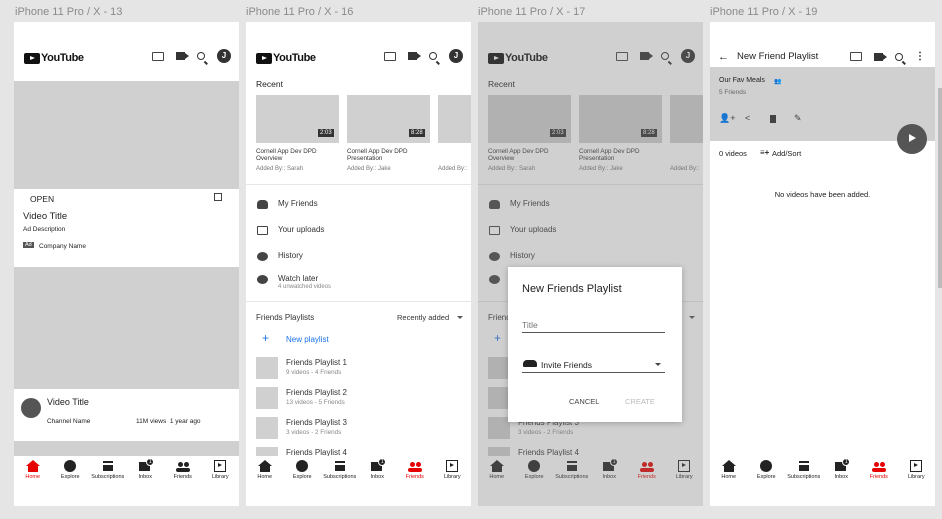 This screenshot has width=942, height=519. What do you see at coordinates (307, 339) in the screenshot?
I see `new-playlist-button: New playlist` at bounding box center [307, 339].